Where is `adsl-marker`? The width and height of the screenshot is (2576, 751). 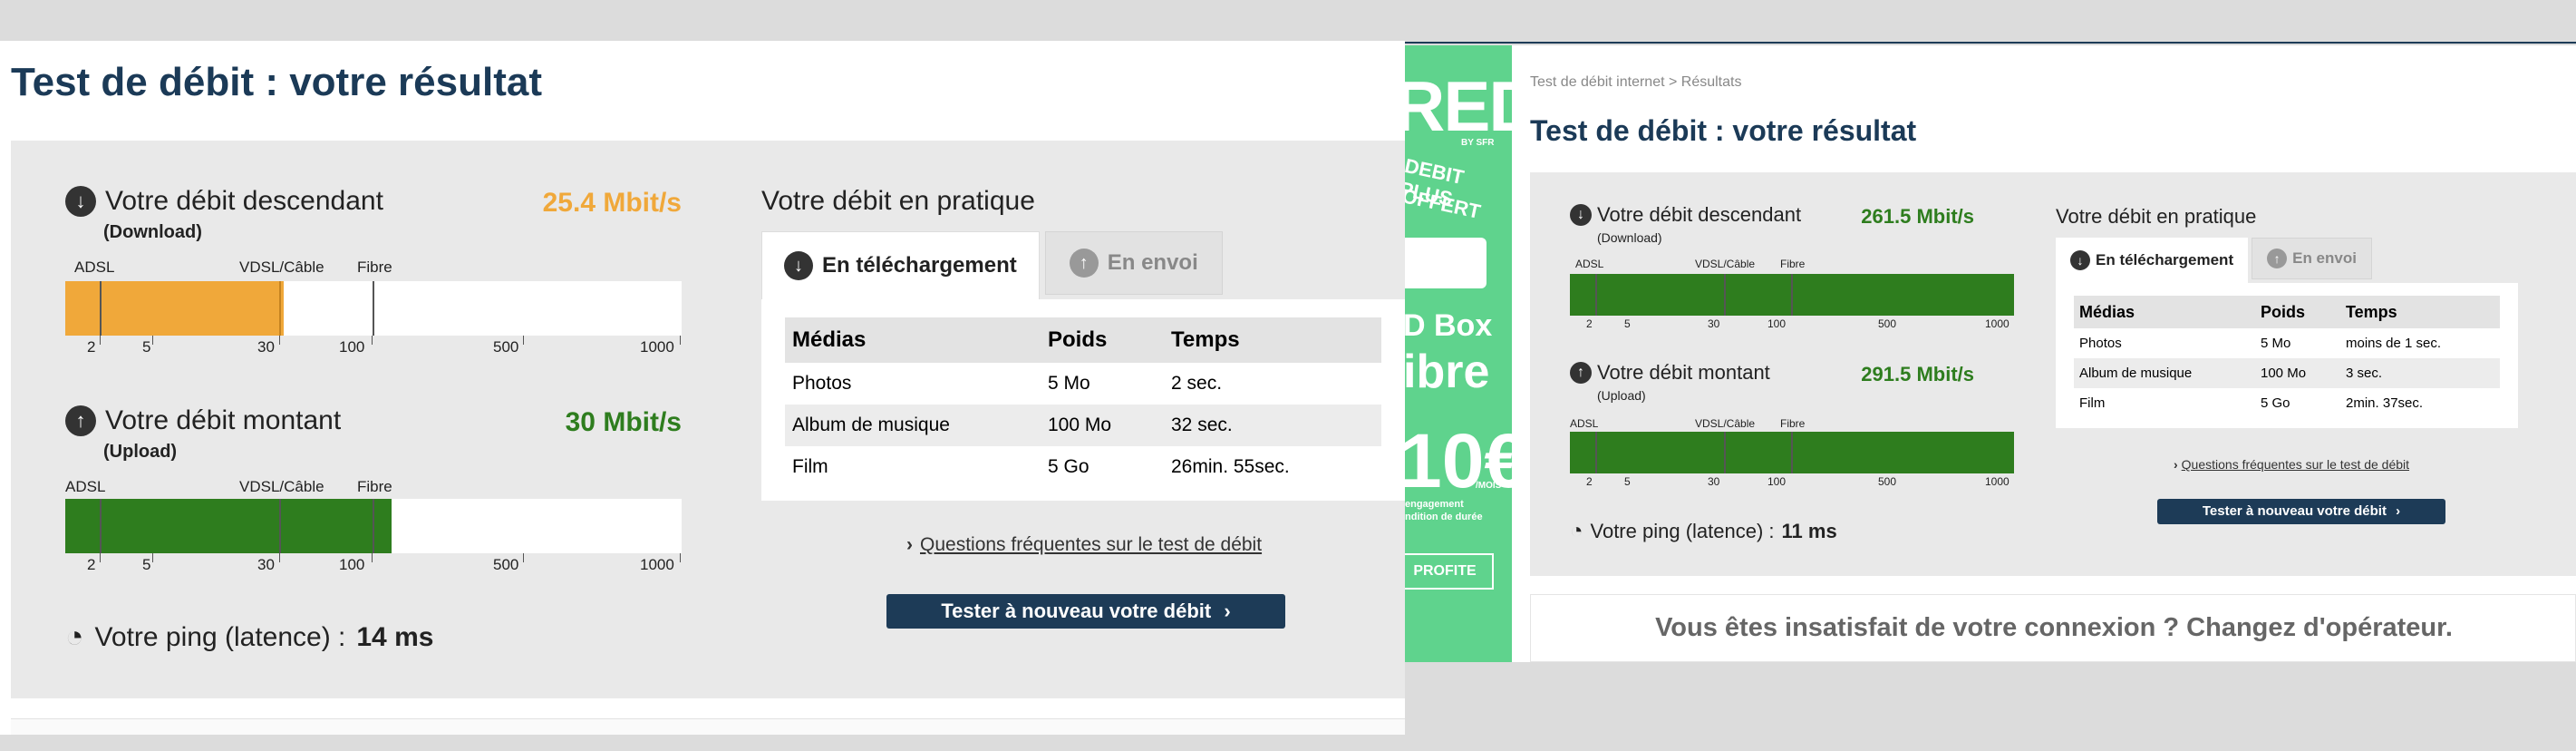 adsl-marker is located at coordinates (1596, 295).